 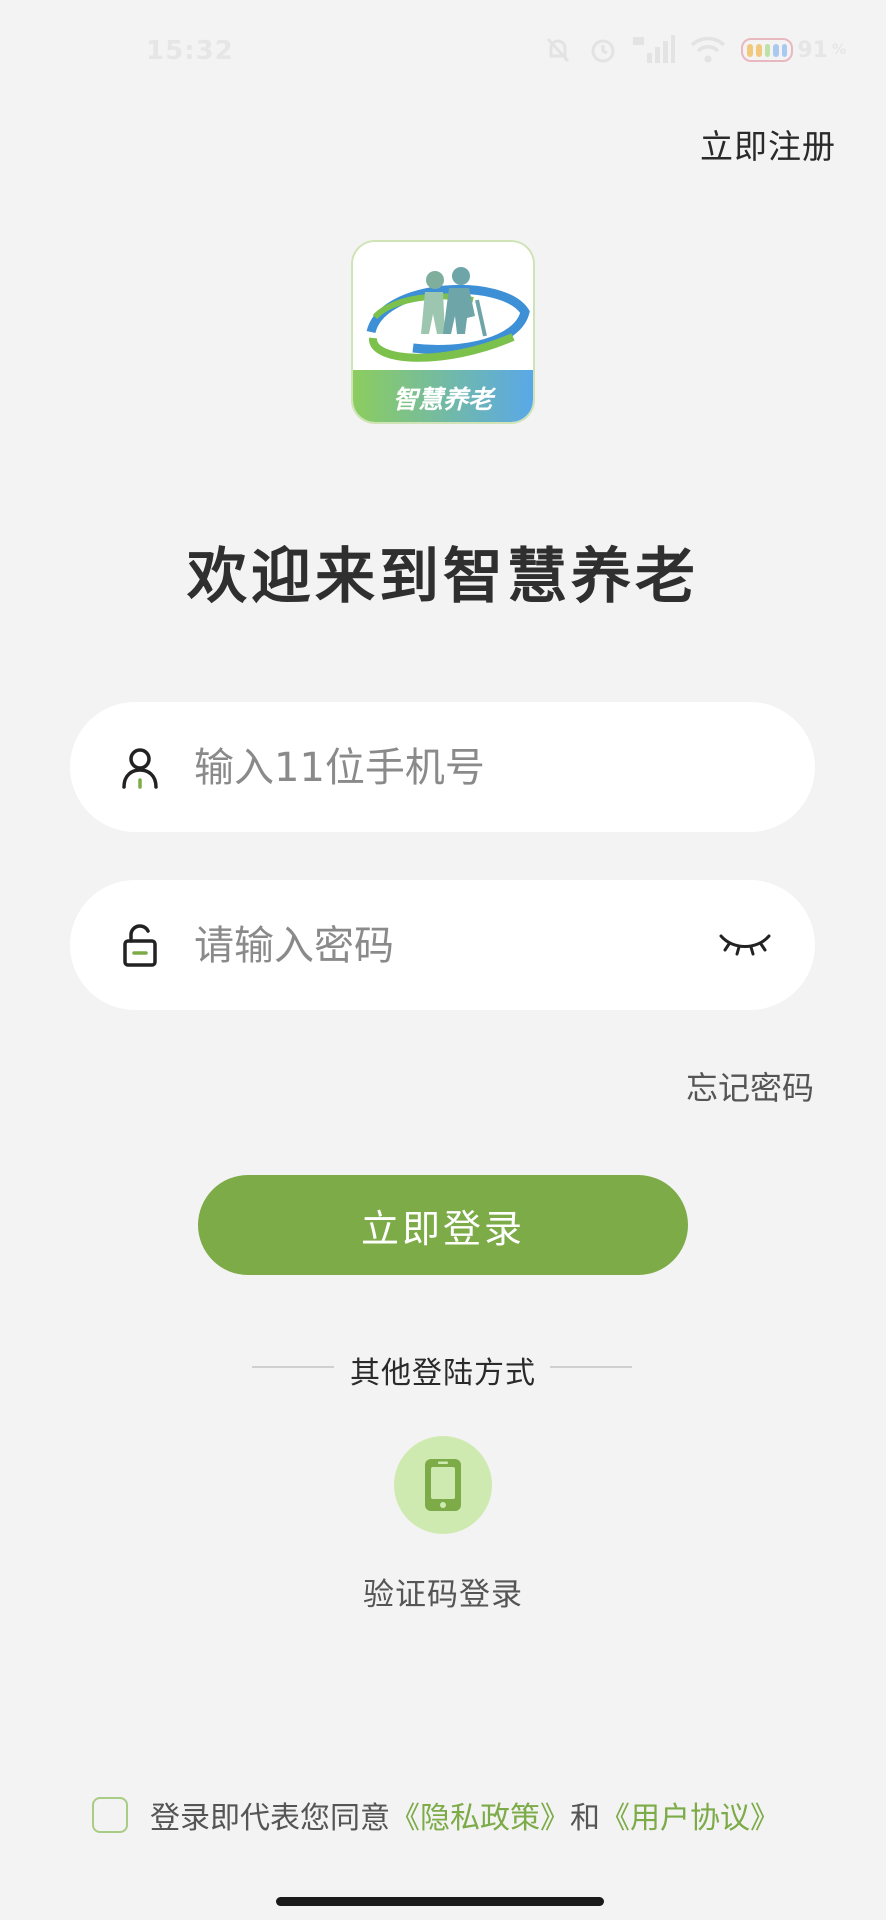 I want to click on status-icons: 91%, so click(x=694, y=50).